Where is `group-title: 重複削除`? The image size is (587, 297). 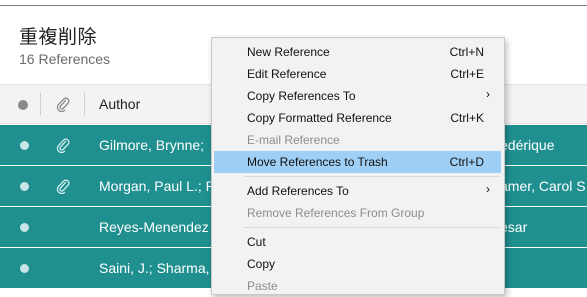
group-title: 重複削除 is located at coordinates (58, 37).